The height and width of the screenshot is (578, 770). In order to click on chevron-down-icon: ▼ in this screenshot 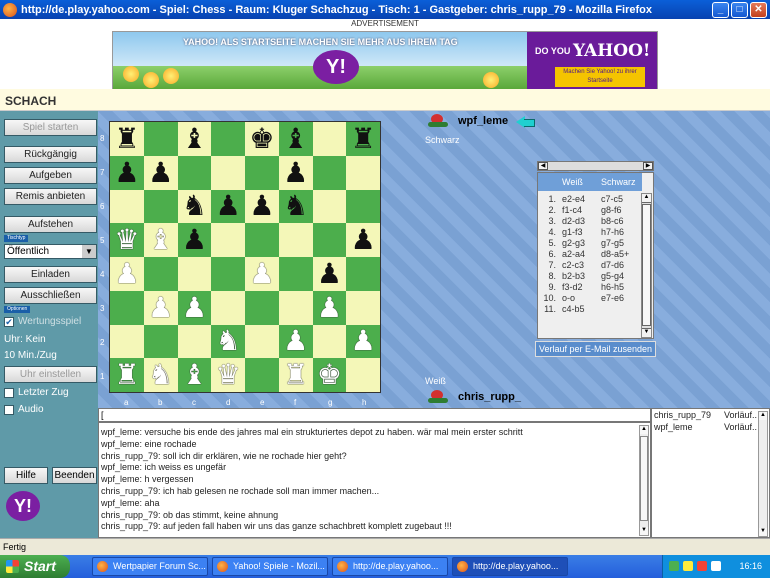, I will do `click(89, 251)`.